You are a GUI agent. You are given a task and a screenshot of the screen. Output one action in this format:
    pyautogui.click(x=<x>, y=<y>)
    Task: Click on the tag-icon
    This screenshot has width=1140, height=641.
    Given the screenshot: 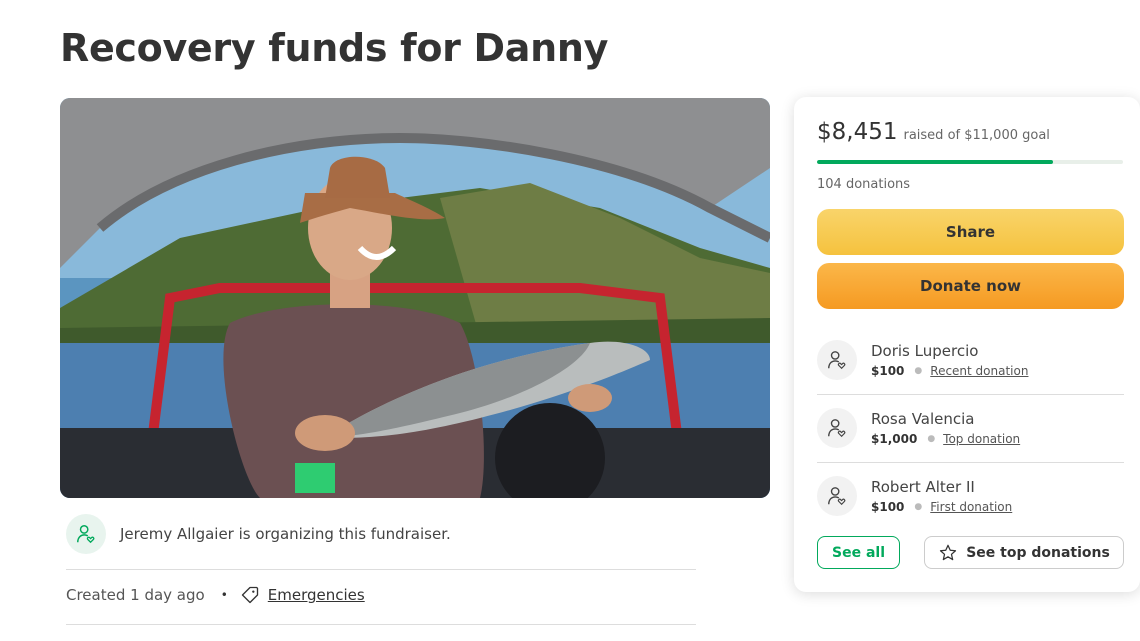 What is the action you would take?
    pyautogui.click(x=250, y=595)
    